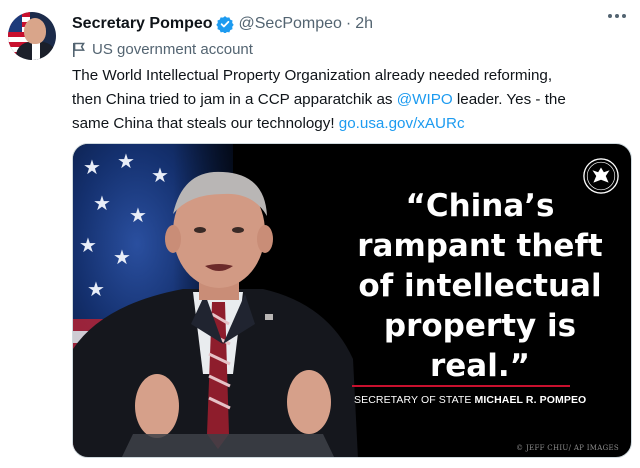 This screenshot has width=640, height=468. What do you see at coordinates (567, 448) in the screenshot?
I see `photo-credit: © JEFF CHIU/ AP IMAGES` at bounding box center [567, 448].